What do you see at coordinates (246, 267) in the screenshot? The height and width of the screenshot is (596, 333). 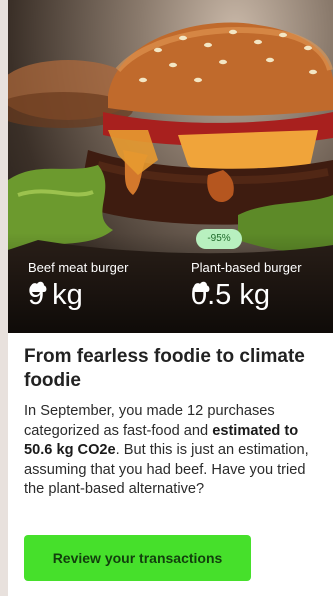 I see `plant-burger-label: Plant-based burger` at bounding box center [246, 267].